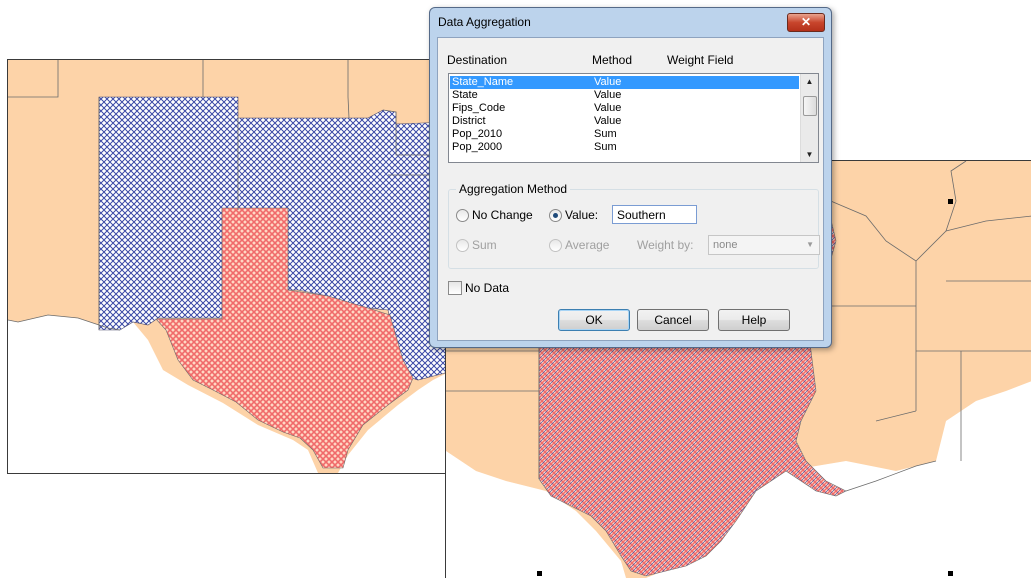 This screenshot has width=1031, height=578. I want to click on value-radio, so click(555, 215).